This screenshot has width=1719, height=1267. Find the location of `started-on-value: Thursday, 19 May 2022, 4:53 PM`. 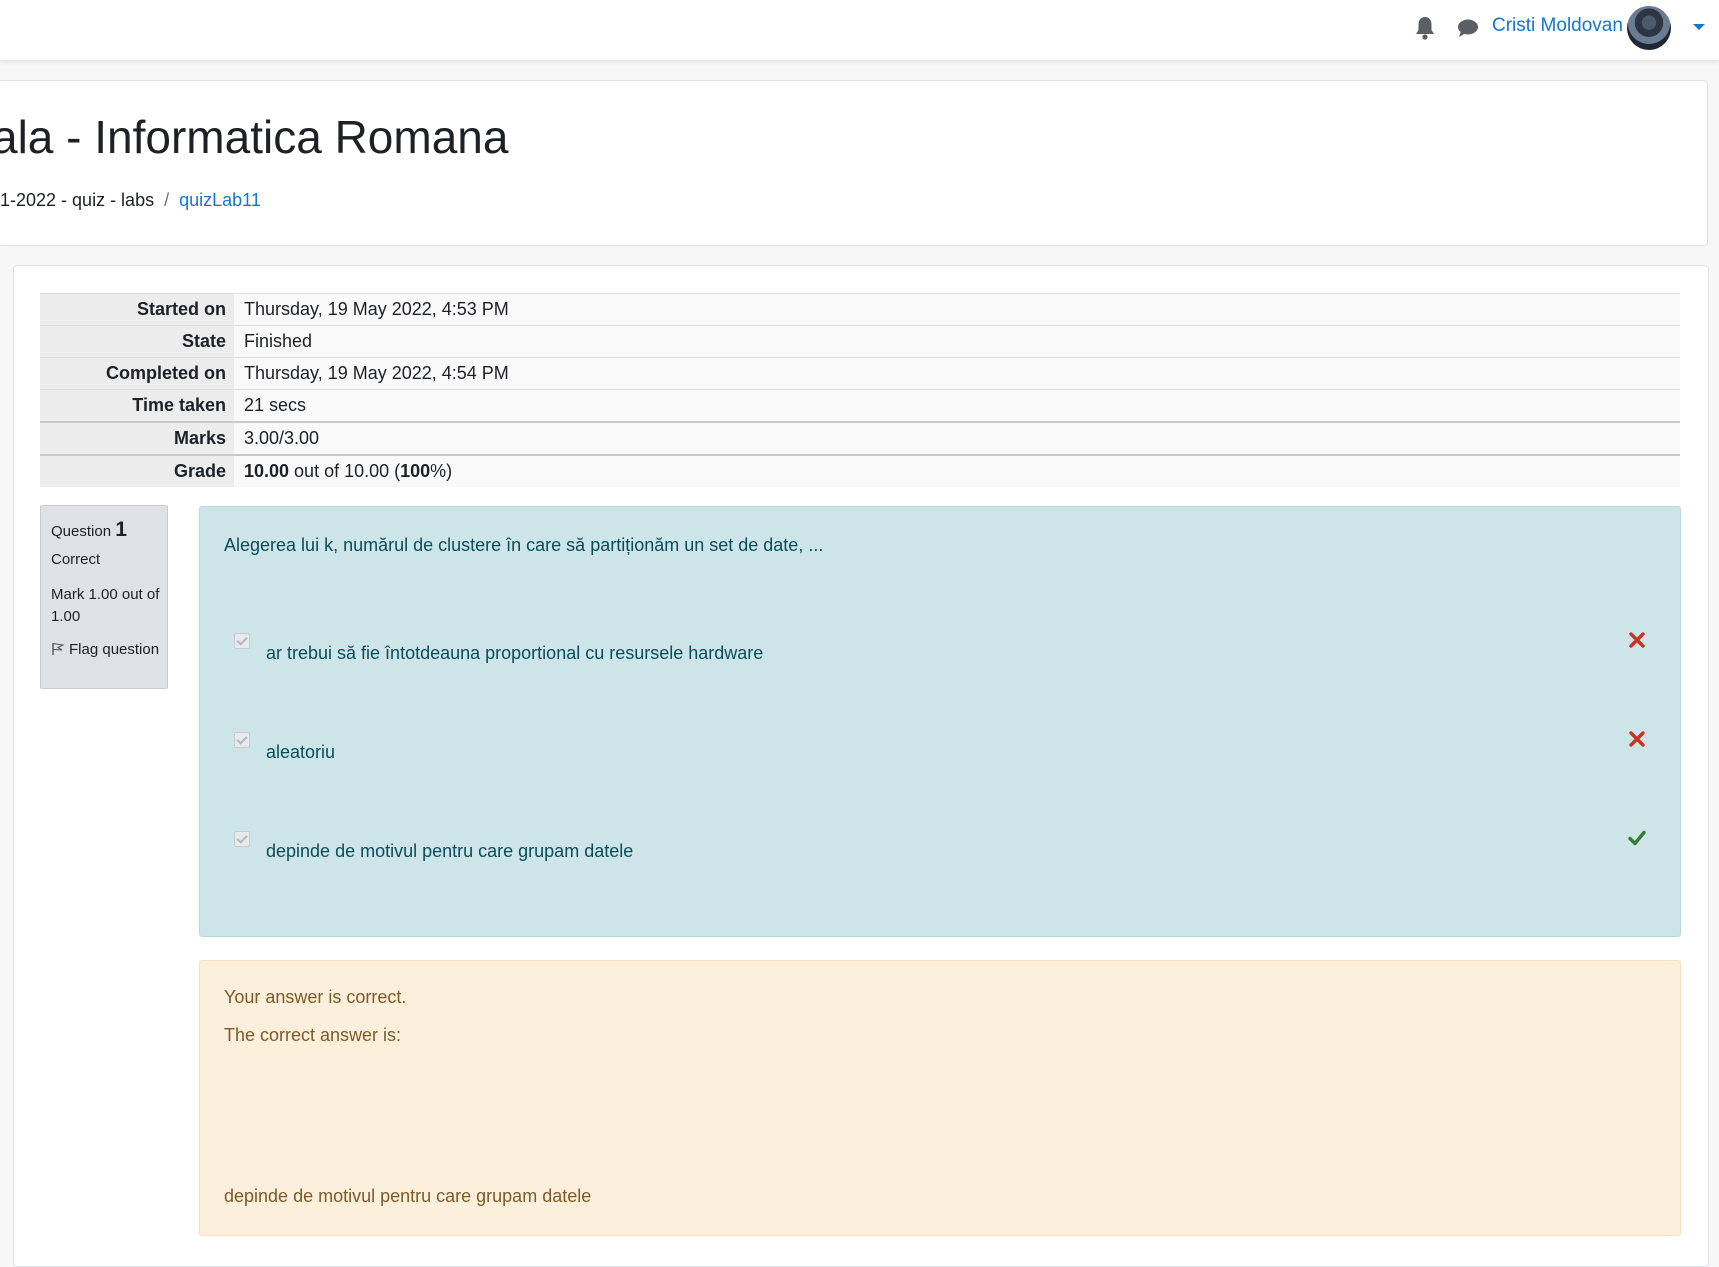

started-on-value: Thursday, 19 May 2022, 4:53 PM is located at coordinates (957, 309).